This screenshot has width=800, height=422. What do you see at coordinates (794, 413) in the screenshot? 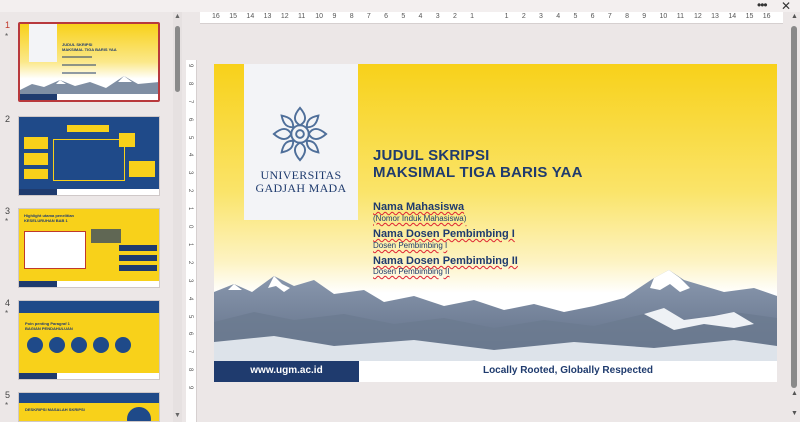
I see `next-slide-icon: ▼` at bounding box center [794, 413].